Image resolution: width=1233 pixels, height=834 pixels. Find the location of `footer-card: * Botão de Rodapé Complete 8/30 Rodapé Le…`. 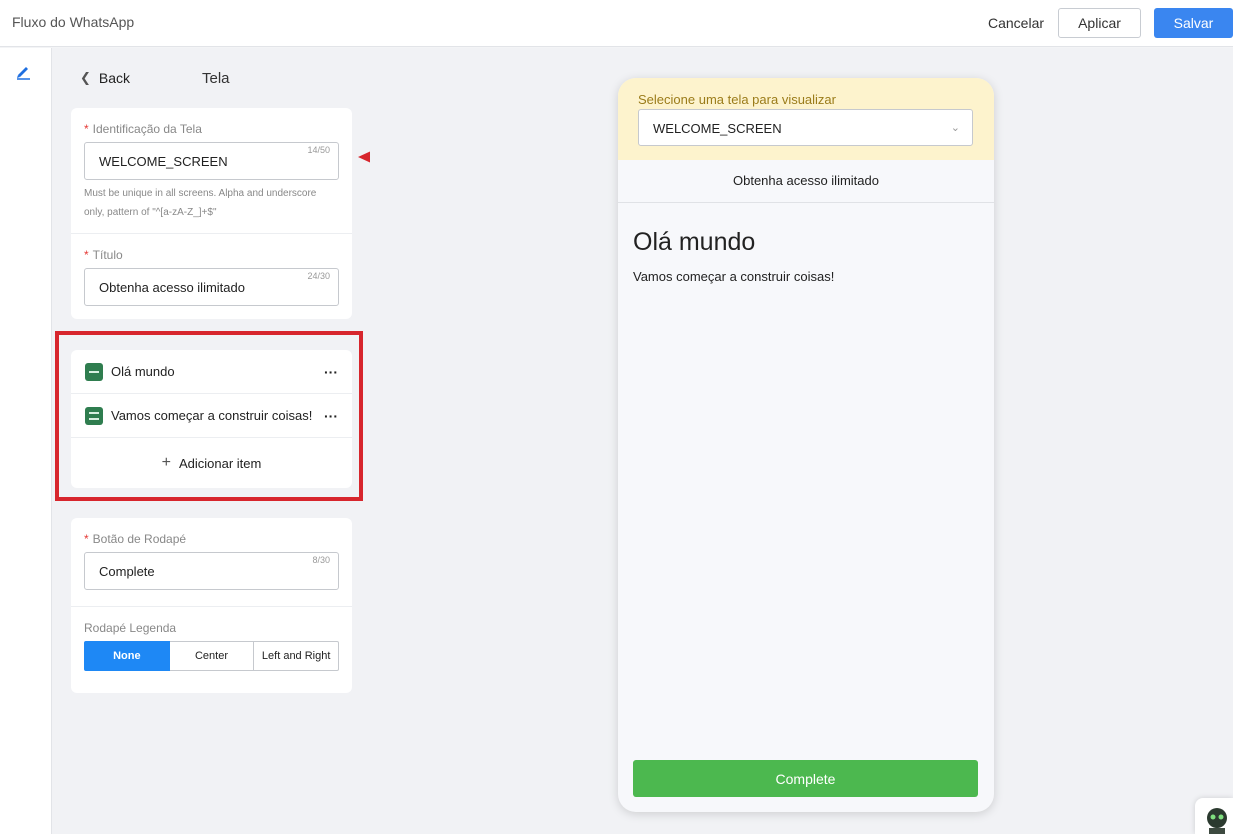

footer-card: * Botão de Rodapé Complete 8/30 Rodapé Le… is located at coordinates (211, 605).